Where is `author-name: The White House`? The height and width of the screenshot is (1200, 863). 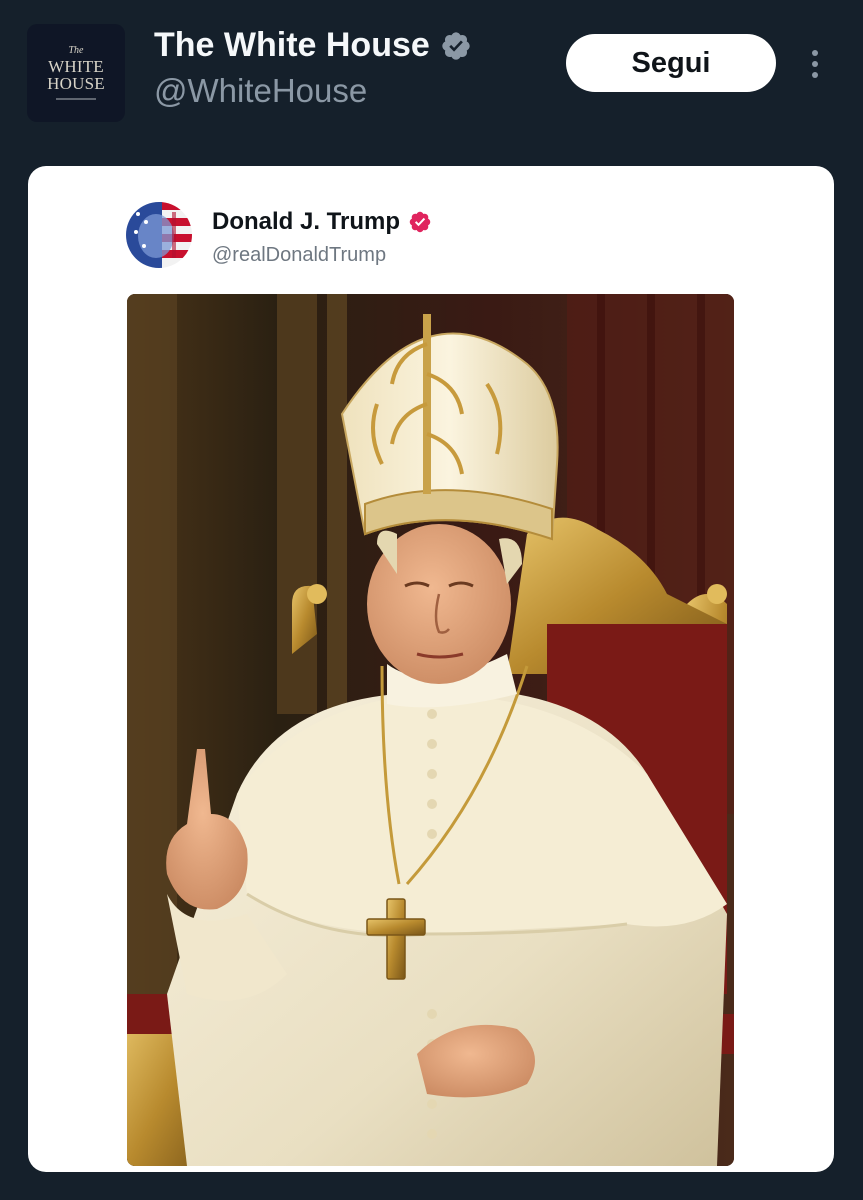
author-name: The White House is located at coordinates (313, 45).